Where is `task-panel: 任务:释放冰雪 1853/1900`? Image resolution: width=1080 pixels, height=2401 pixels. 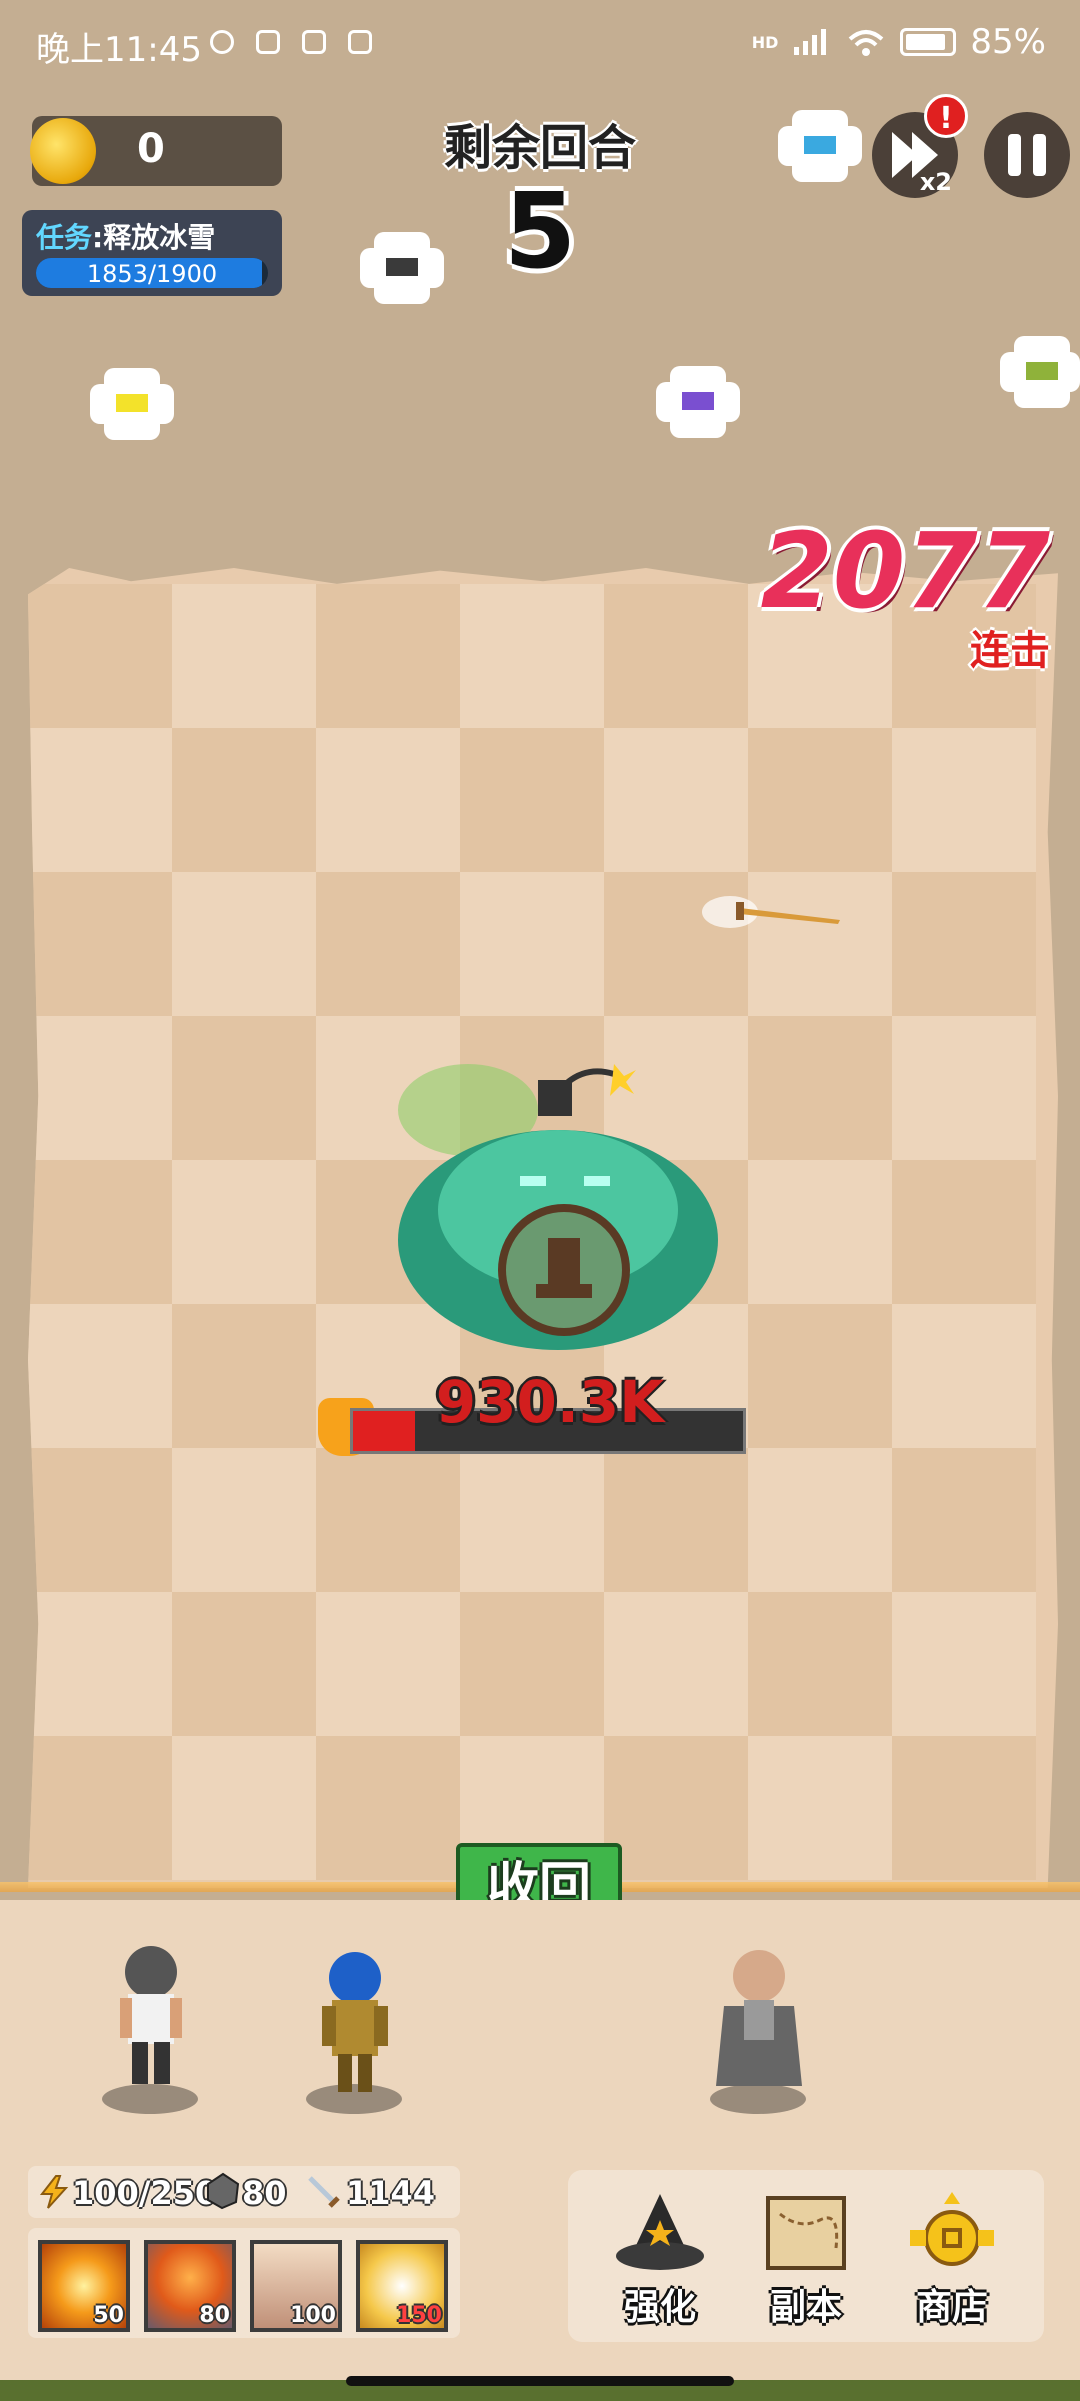 task-panel: 任务:释放冰雪 1853/1900 is located at coordinates (152, 253).